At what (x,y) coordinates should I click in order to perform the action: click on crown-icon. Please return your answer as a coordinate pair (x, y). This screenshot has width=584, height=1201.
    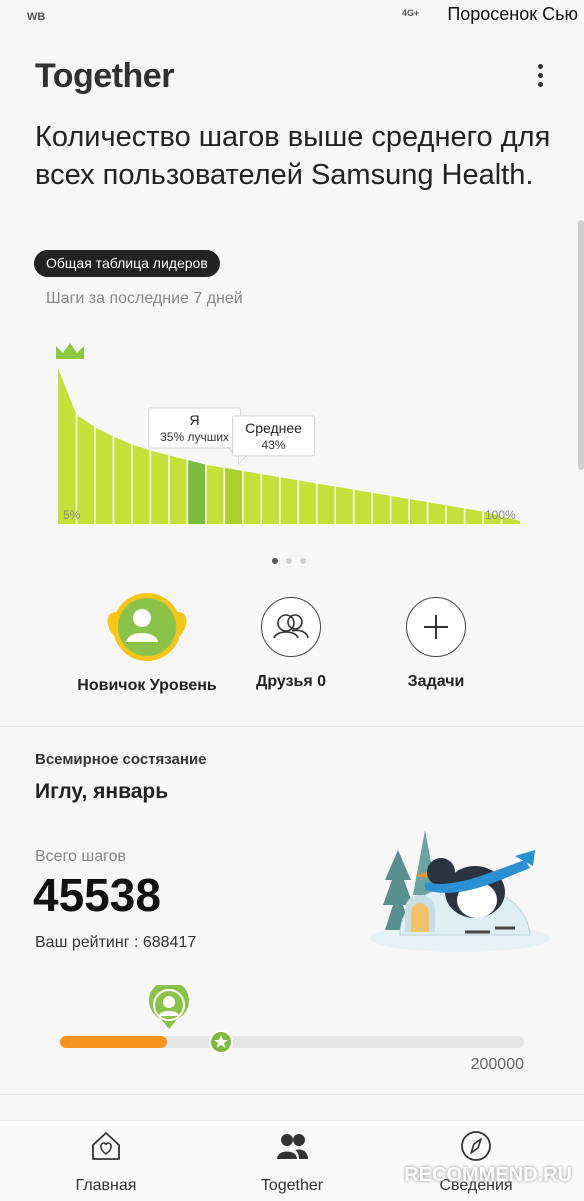
    Looking at the image, I should click on (70, 351).